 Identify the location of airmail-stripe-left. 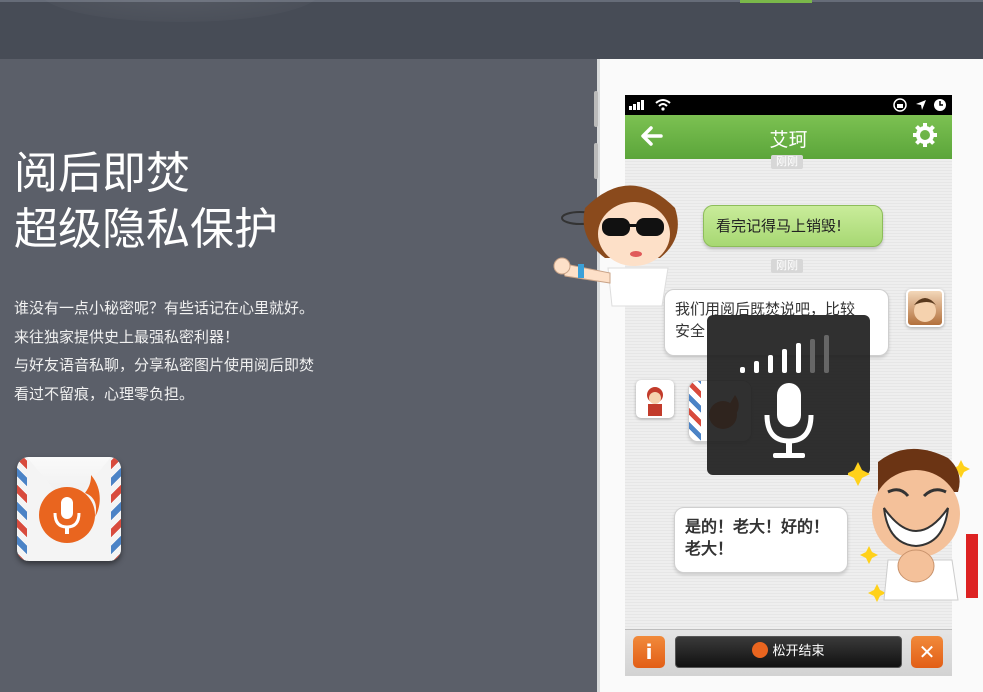
(22, 509).